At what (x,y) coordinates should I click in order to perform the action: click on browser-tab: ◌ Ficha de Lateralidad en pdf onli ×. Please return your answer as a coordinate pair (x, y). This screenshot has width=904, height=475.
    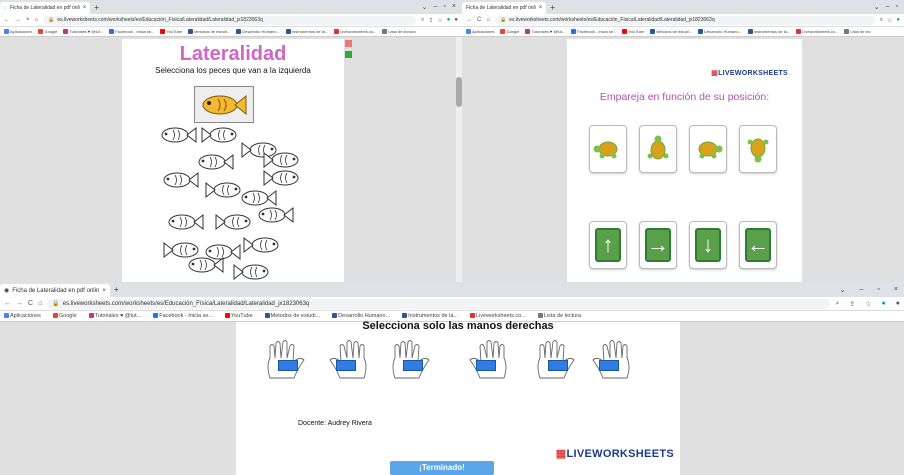
    Looking at the image, I should click on (45, 8).